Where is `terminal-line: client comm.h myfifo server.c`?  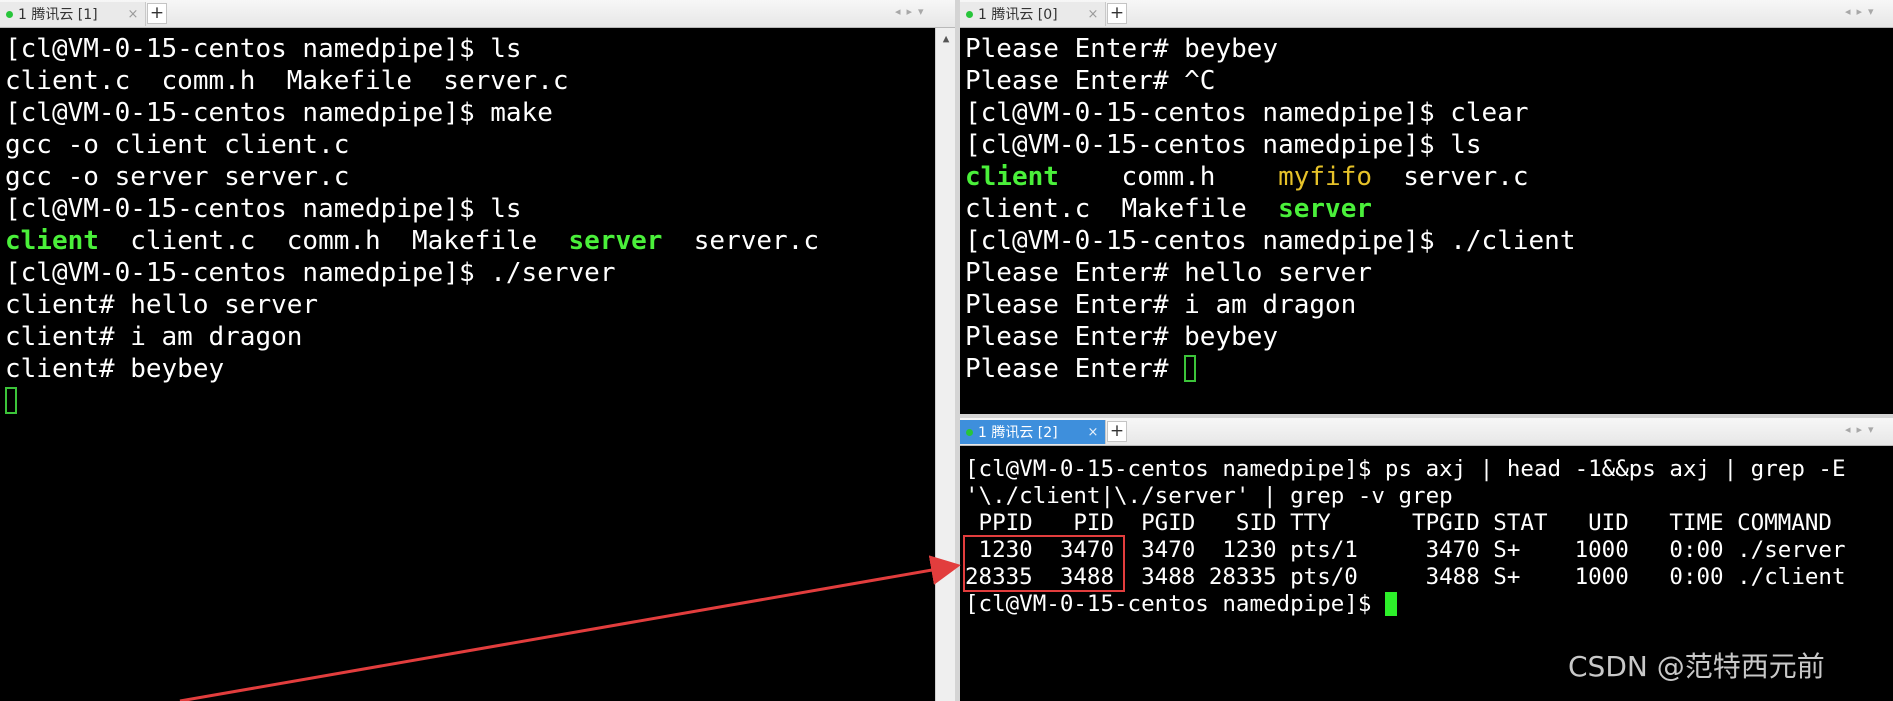
terminal-line: client comm.h myfifo server.c is located at coordinates (1270, 177).